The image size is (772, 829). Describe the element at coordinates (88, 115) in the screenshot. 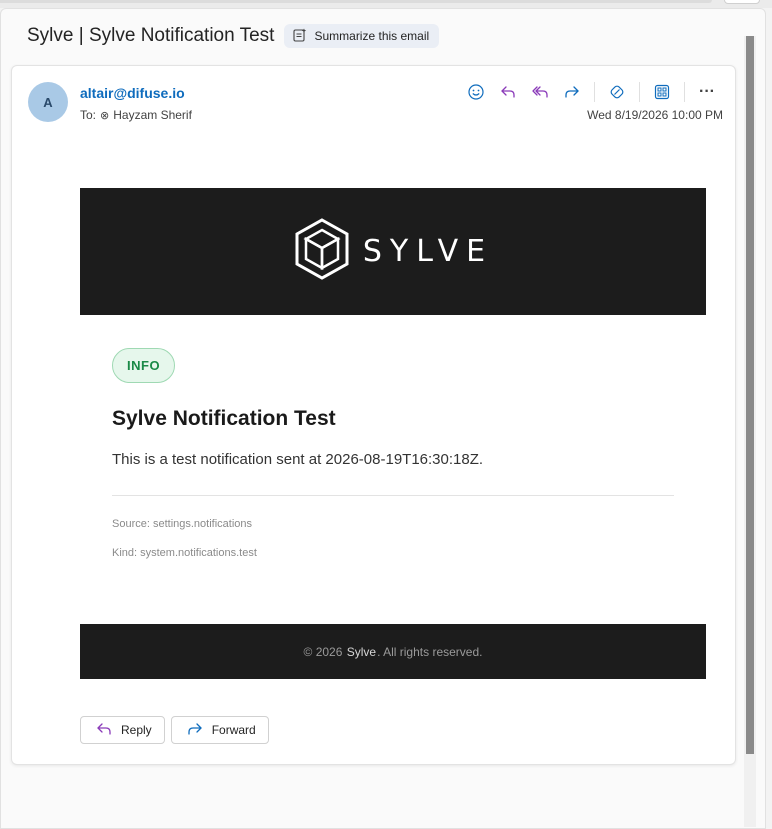

I see `to-prefix: To:` at that location.